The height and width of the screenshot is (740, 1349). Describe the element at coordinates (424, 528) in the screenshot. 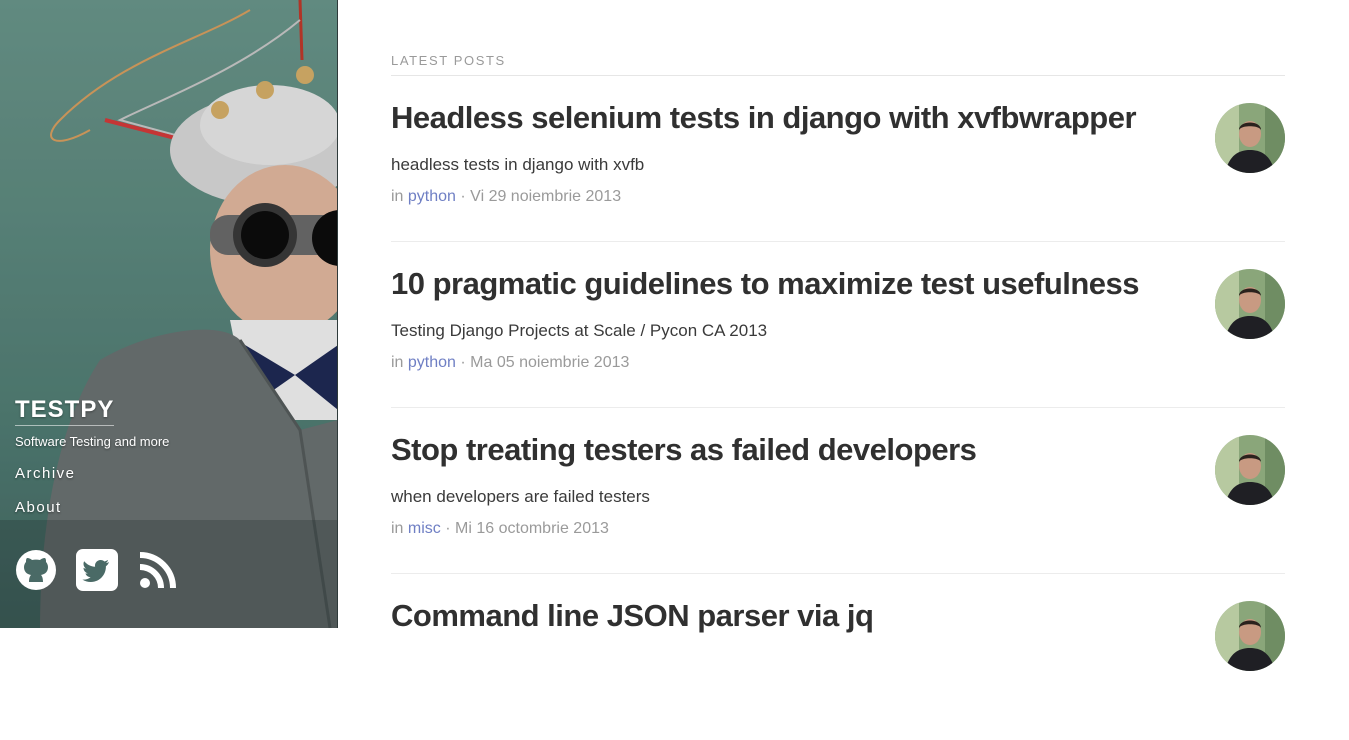

I see `post-category-link: misc` at that location.